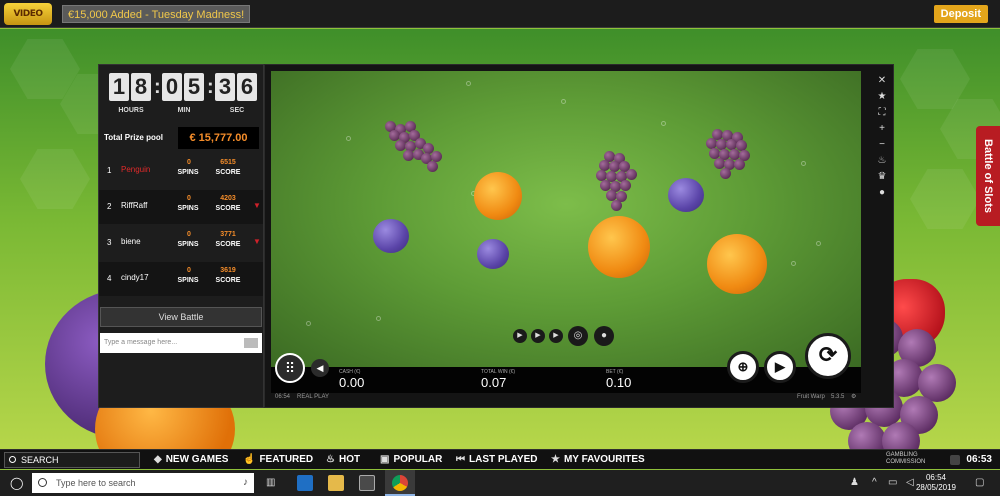 Image resolution: width=1000 pixels, height=496 pixels. What do you see at coordinates (882, 145) in the screenshot?
I see `minus-icon: −` at bounding box center [882, 145].